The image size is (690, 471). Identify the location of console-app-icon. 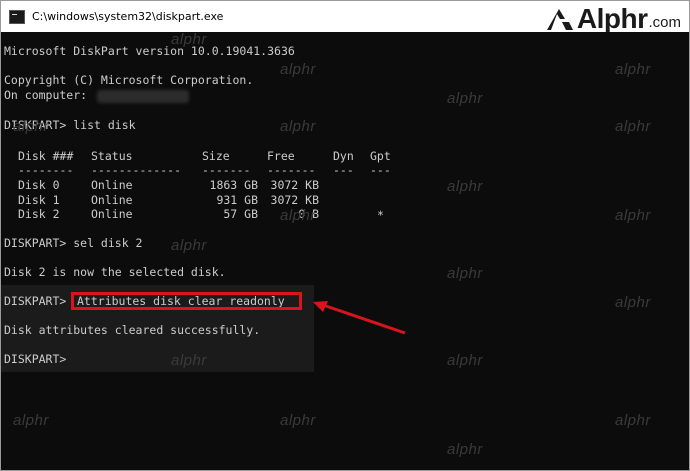
(17, 16).